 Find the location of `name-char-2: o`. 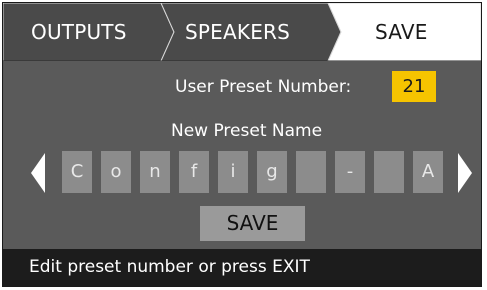

name-char-2: o is located at coordinates (116, 172).